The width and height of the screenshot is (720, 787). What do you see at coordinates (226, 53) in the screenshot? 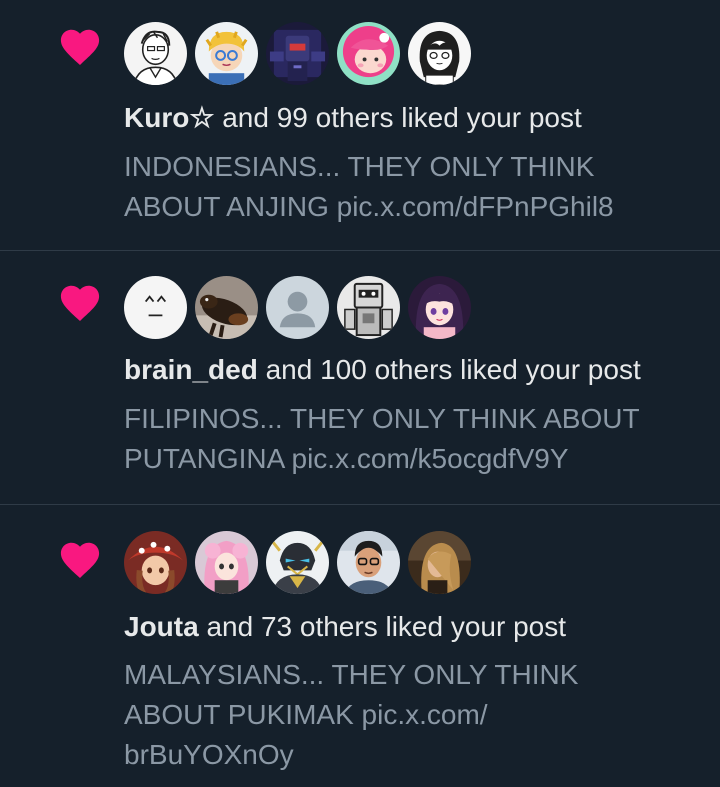
I see `avatar-blonde-boy` at bounding box center [226, 53].